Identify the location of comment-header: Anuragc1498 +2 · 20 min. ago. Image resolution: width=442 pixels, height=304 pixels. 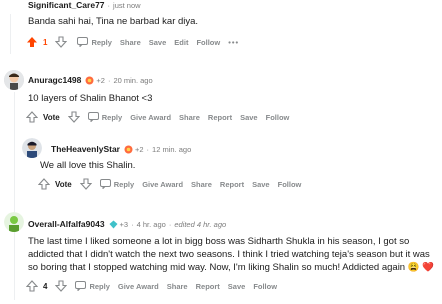
(90, 80).